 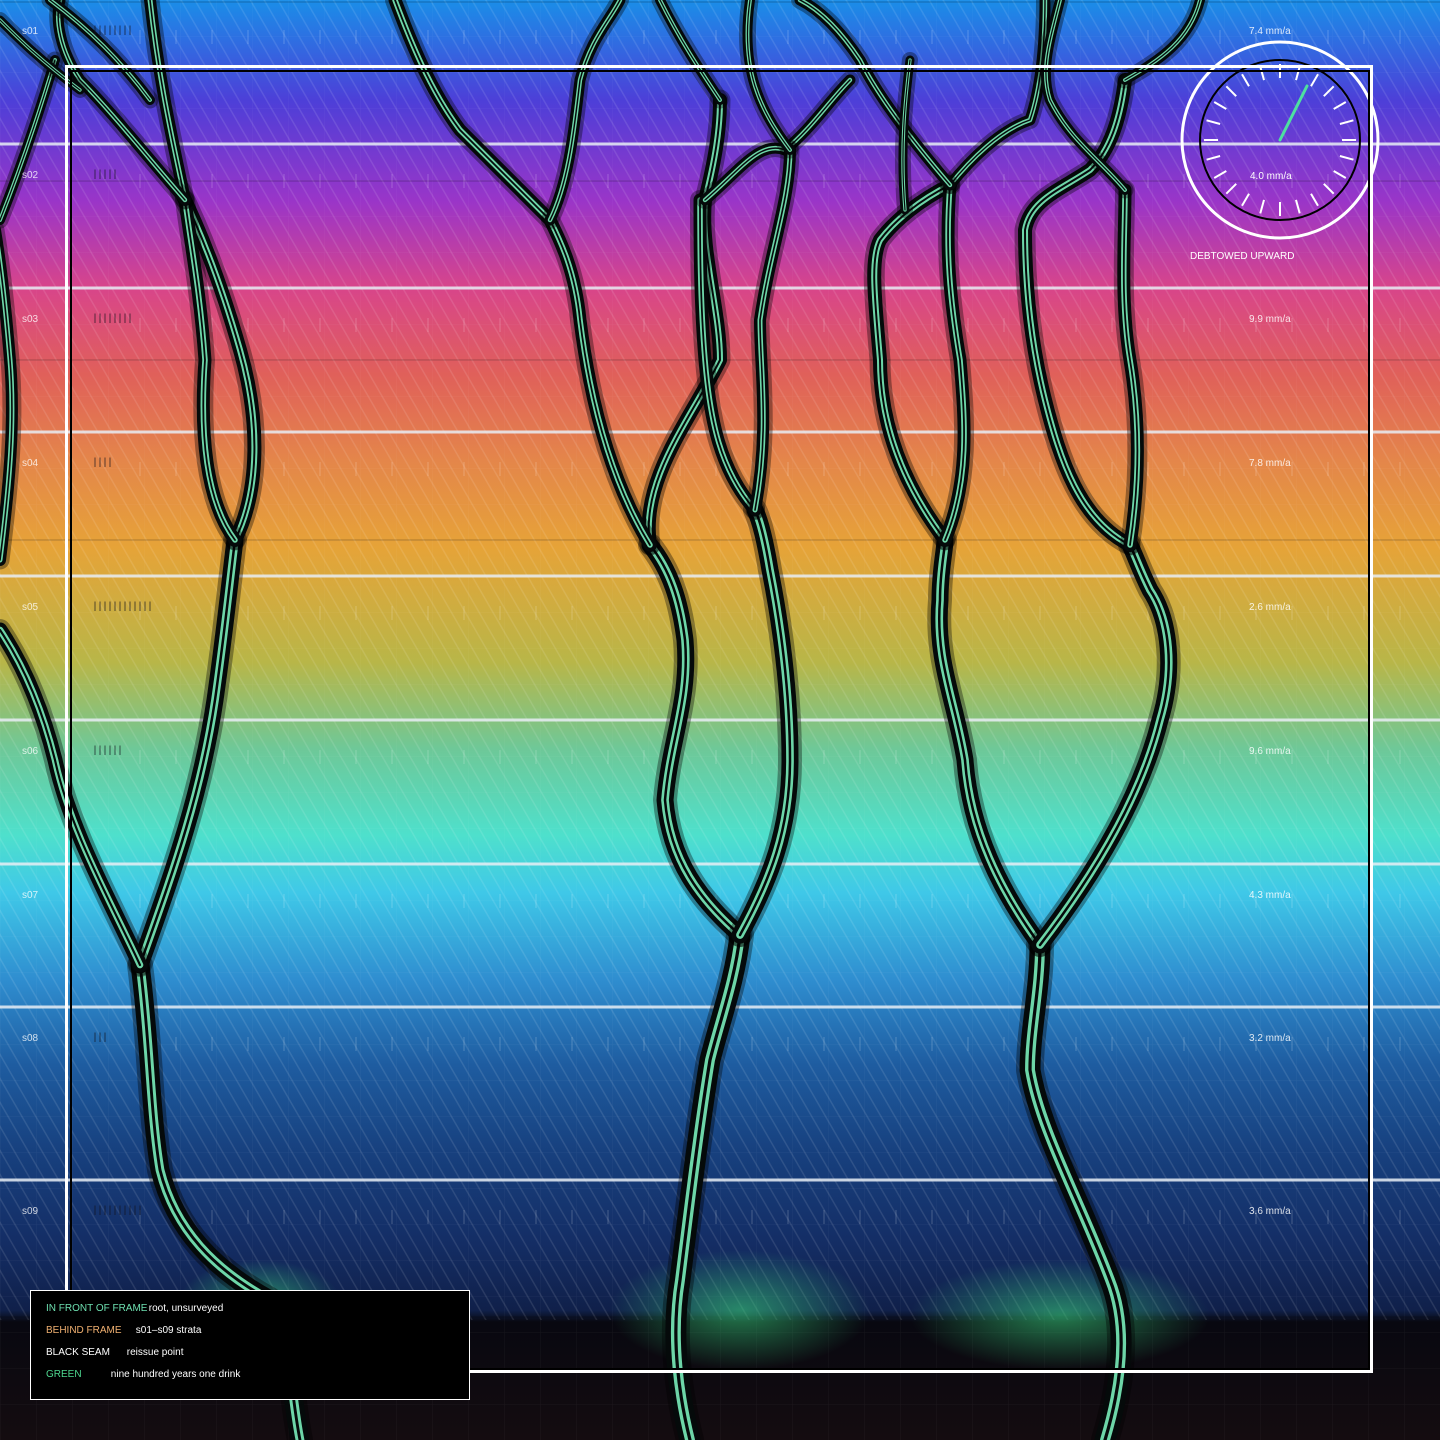 I want to click on legend-row-green: GREEN nine hundred years one drink, so click(x=143, y=1374).